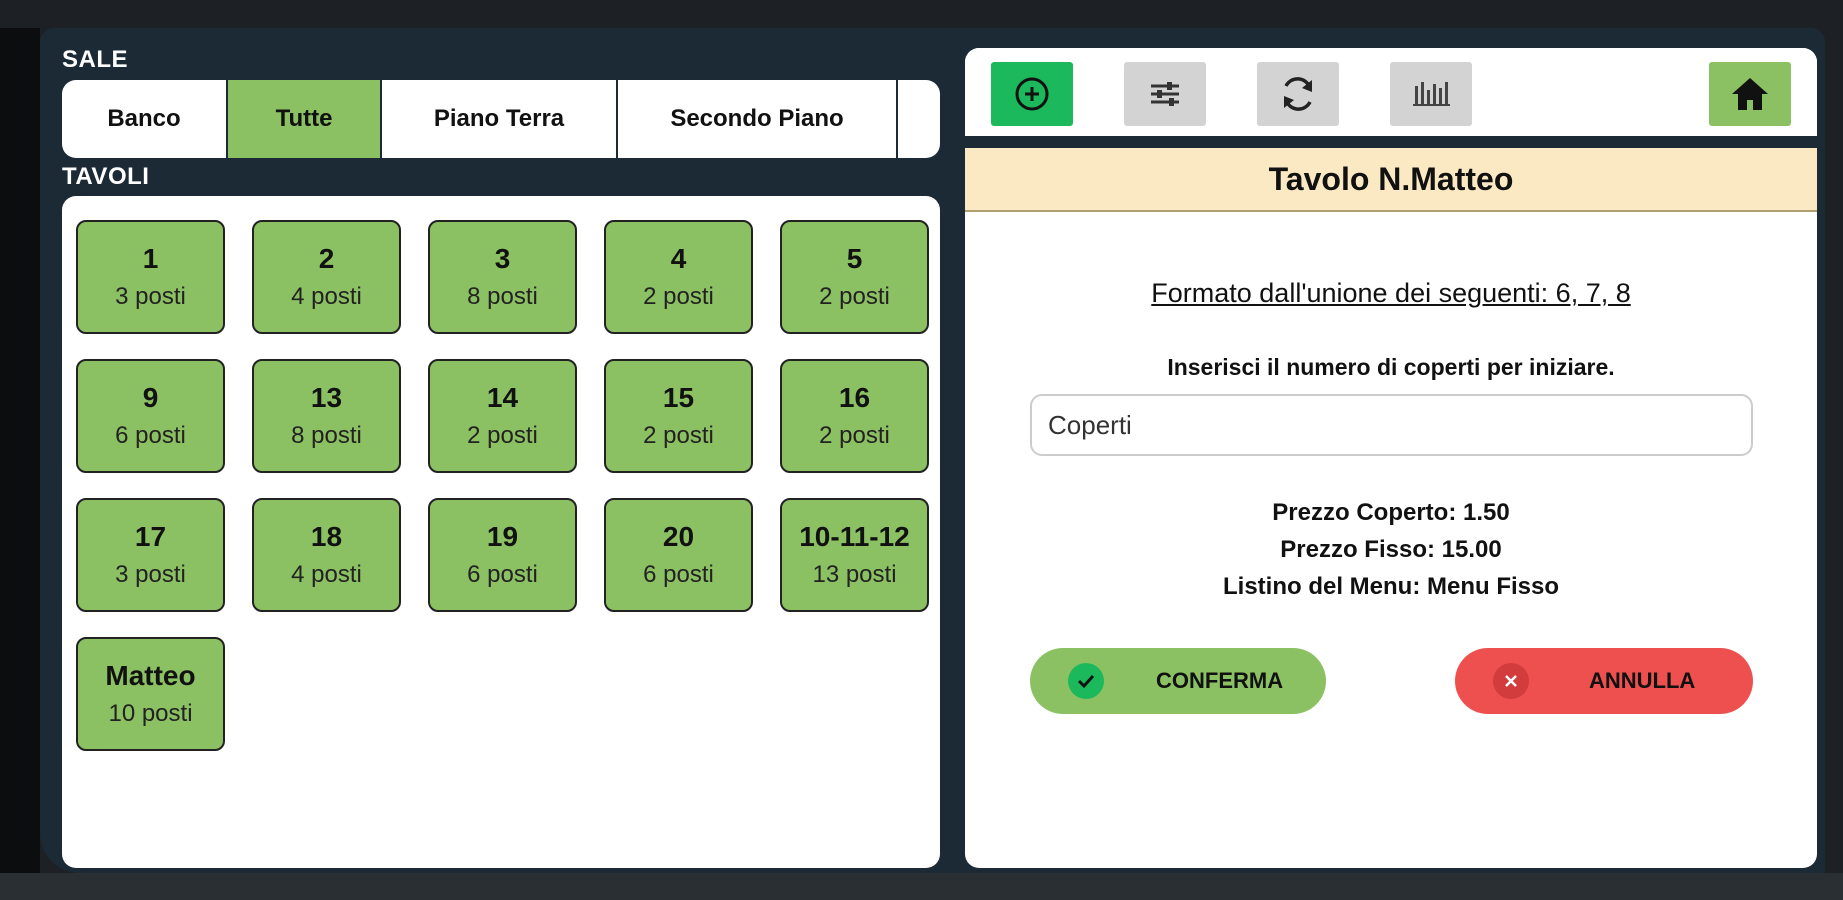 This screenshot has height=900, width=1843. I want to click on table-number: 1, so click(150, 258).